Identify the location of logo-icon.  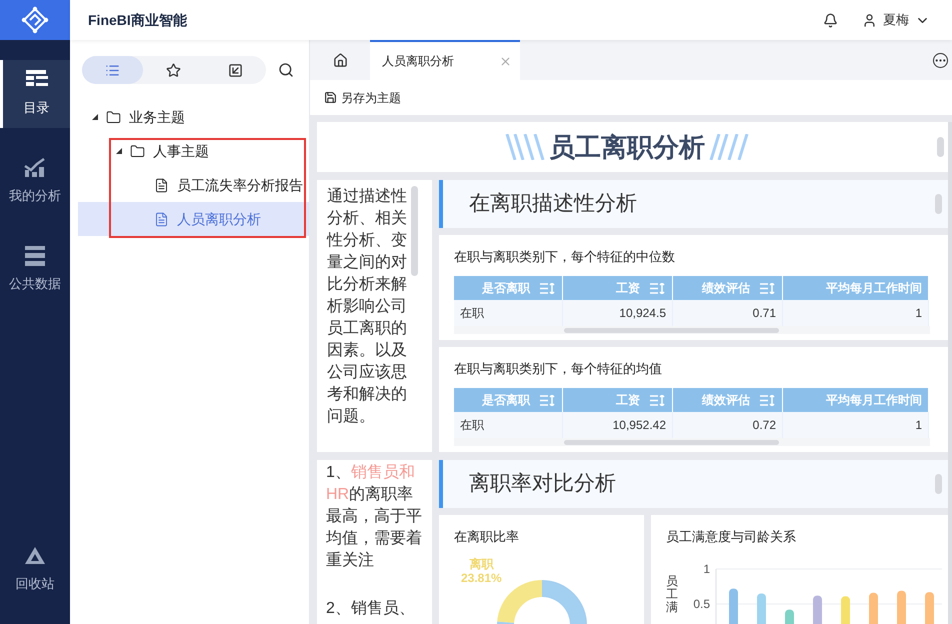
(35, 20).